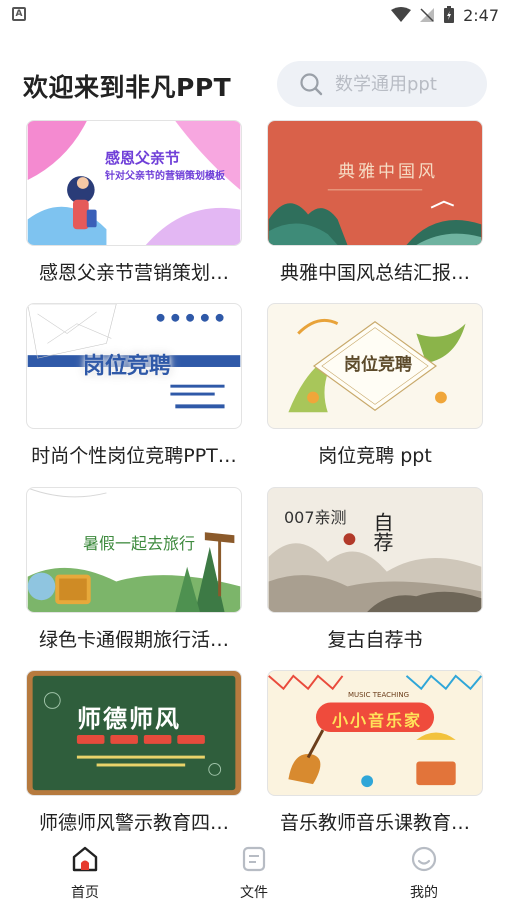 The width and height of the screenshot is (509, 906). I want to click on search-icon, so click(311, 84).